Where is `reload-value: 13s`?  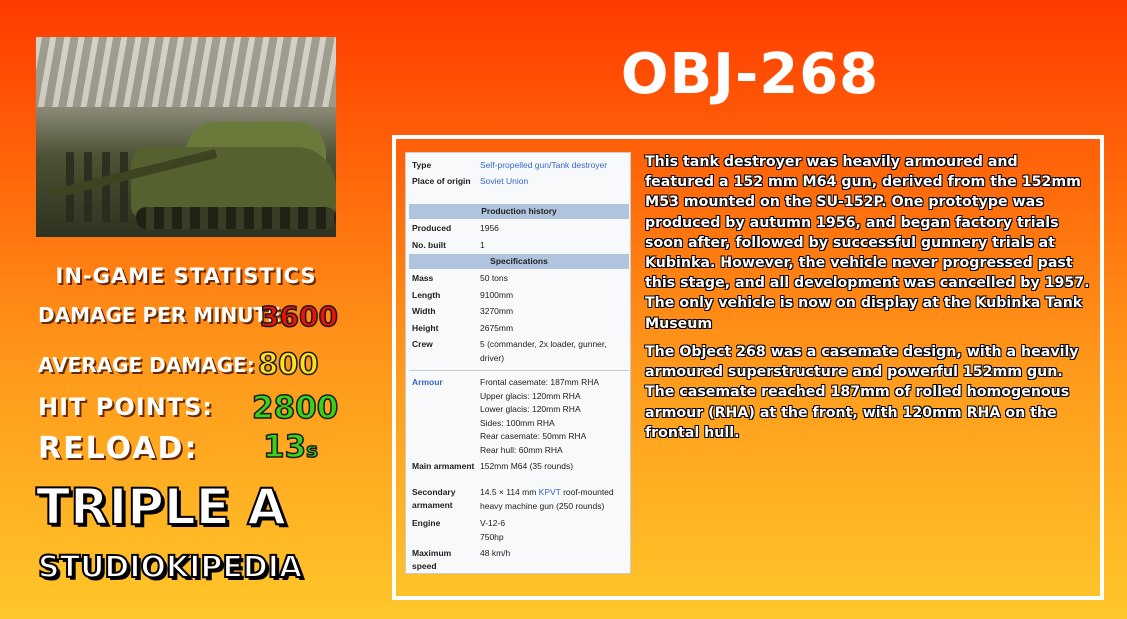 reload-value: 13s is located at coordinates (290, 447).